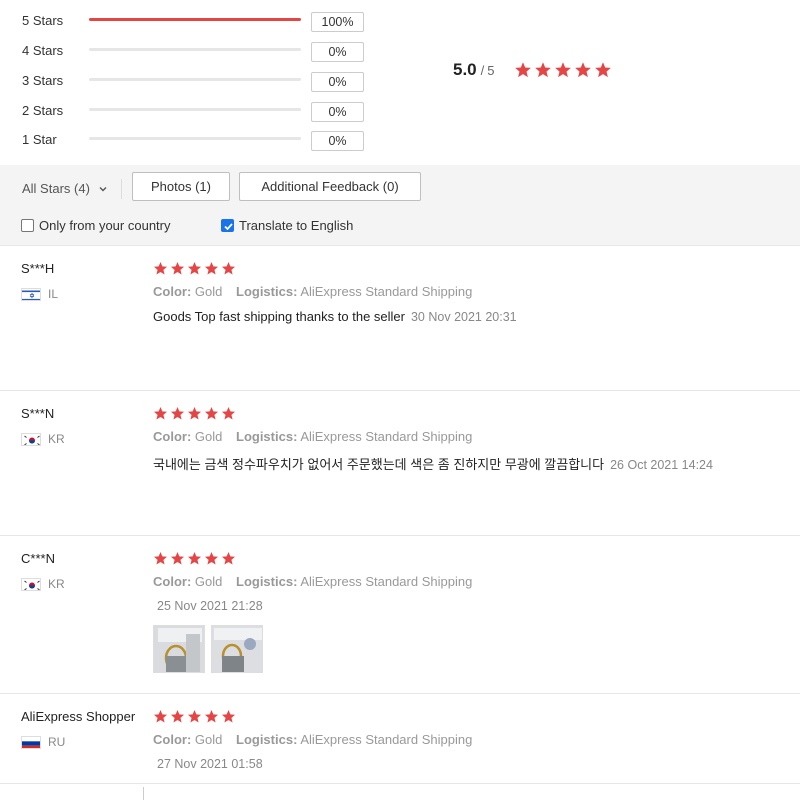  Describe the element at coordinates (564, 70) in the screenshot. I see `average-stars` at that location.